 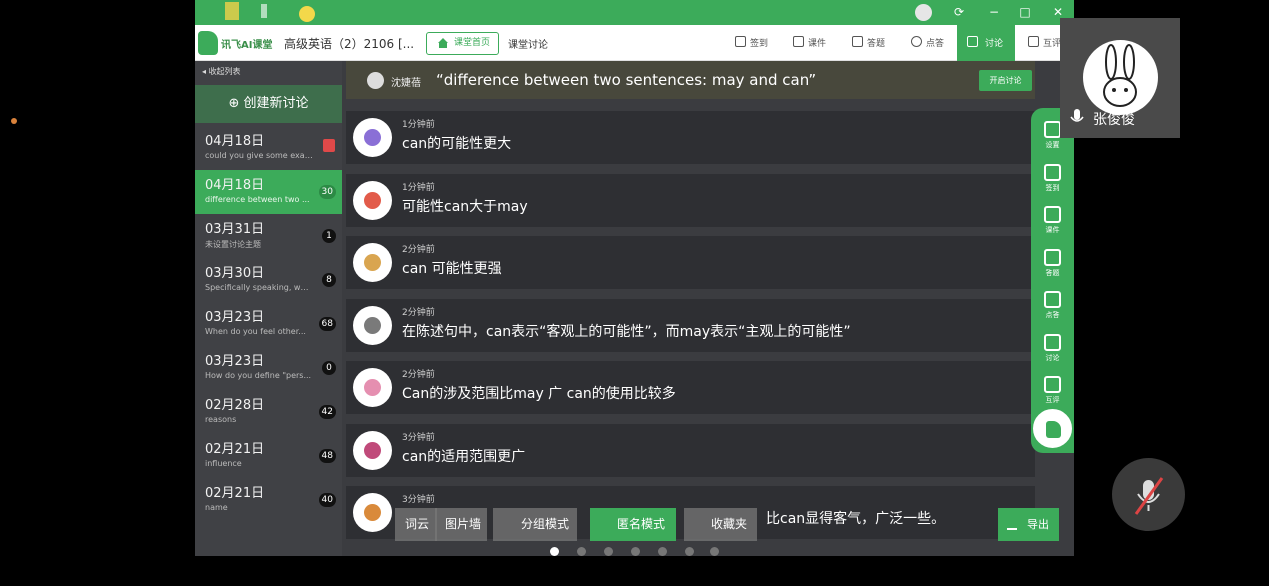 I want to click on discussion-list-item: 04月18日 difference between two ... 30, so click(x=268, y=192).